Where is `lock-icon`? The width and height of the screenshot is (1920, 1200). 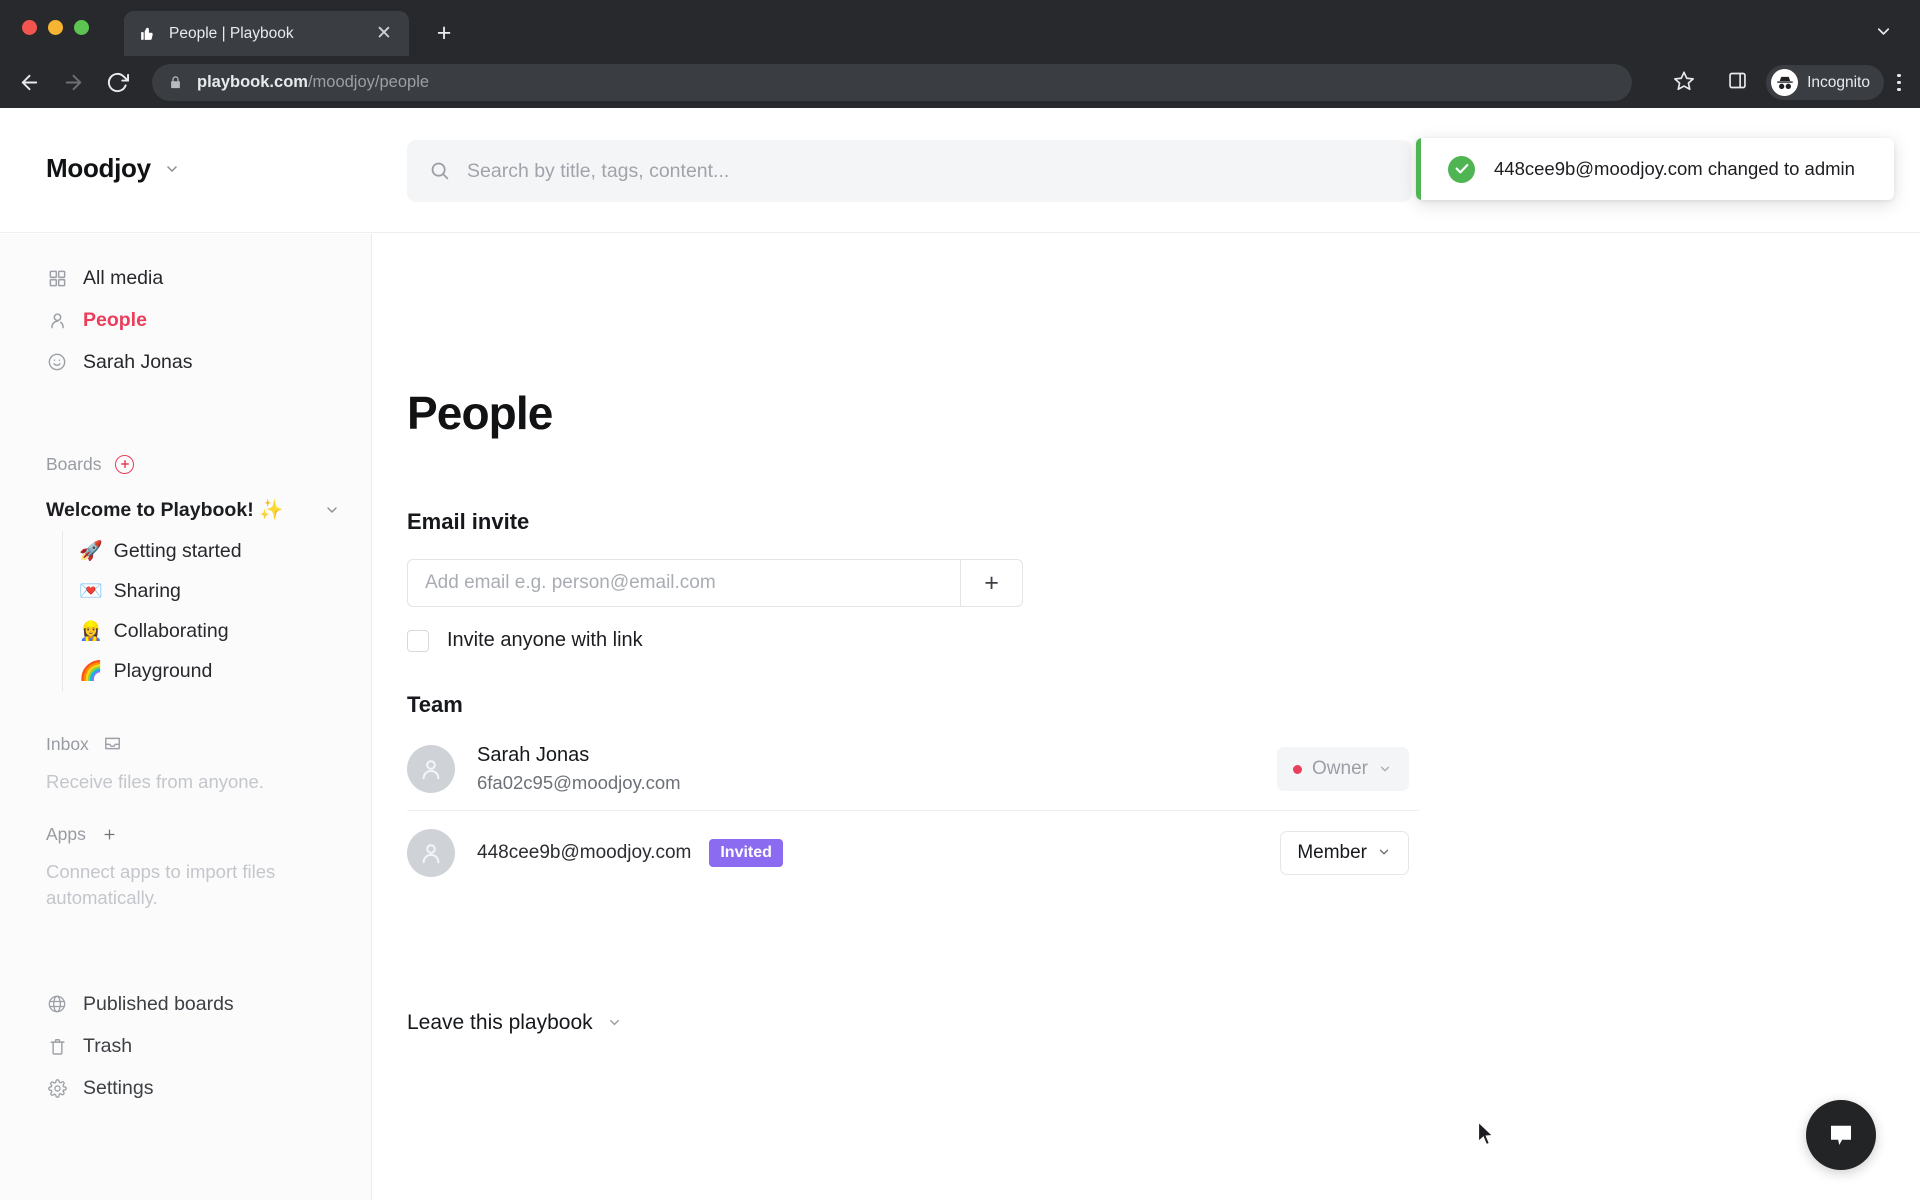
lock-icon is located at coordinates (176, 83).